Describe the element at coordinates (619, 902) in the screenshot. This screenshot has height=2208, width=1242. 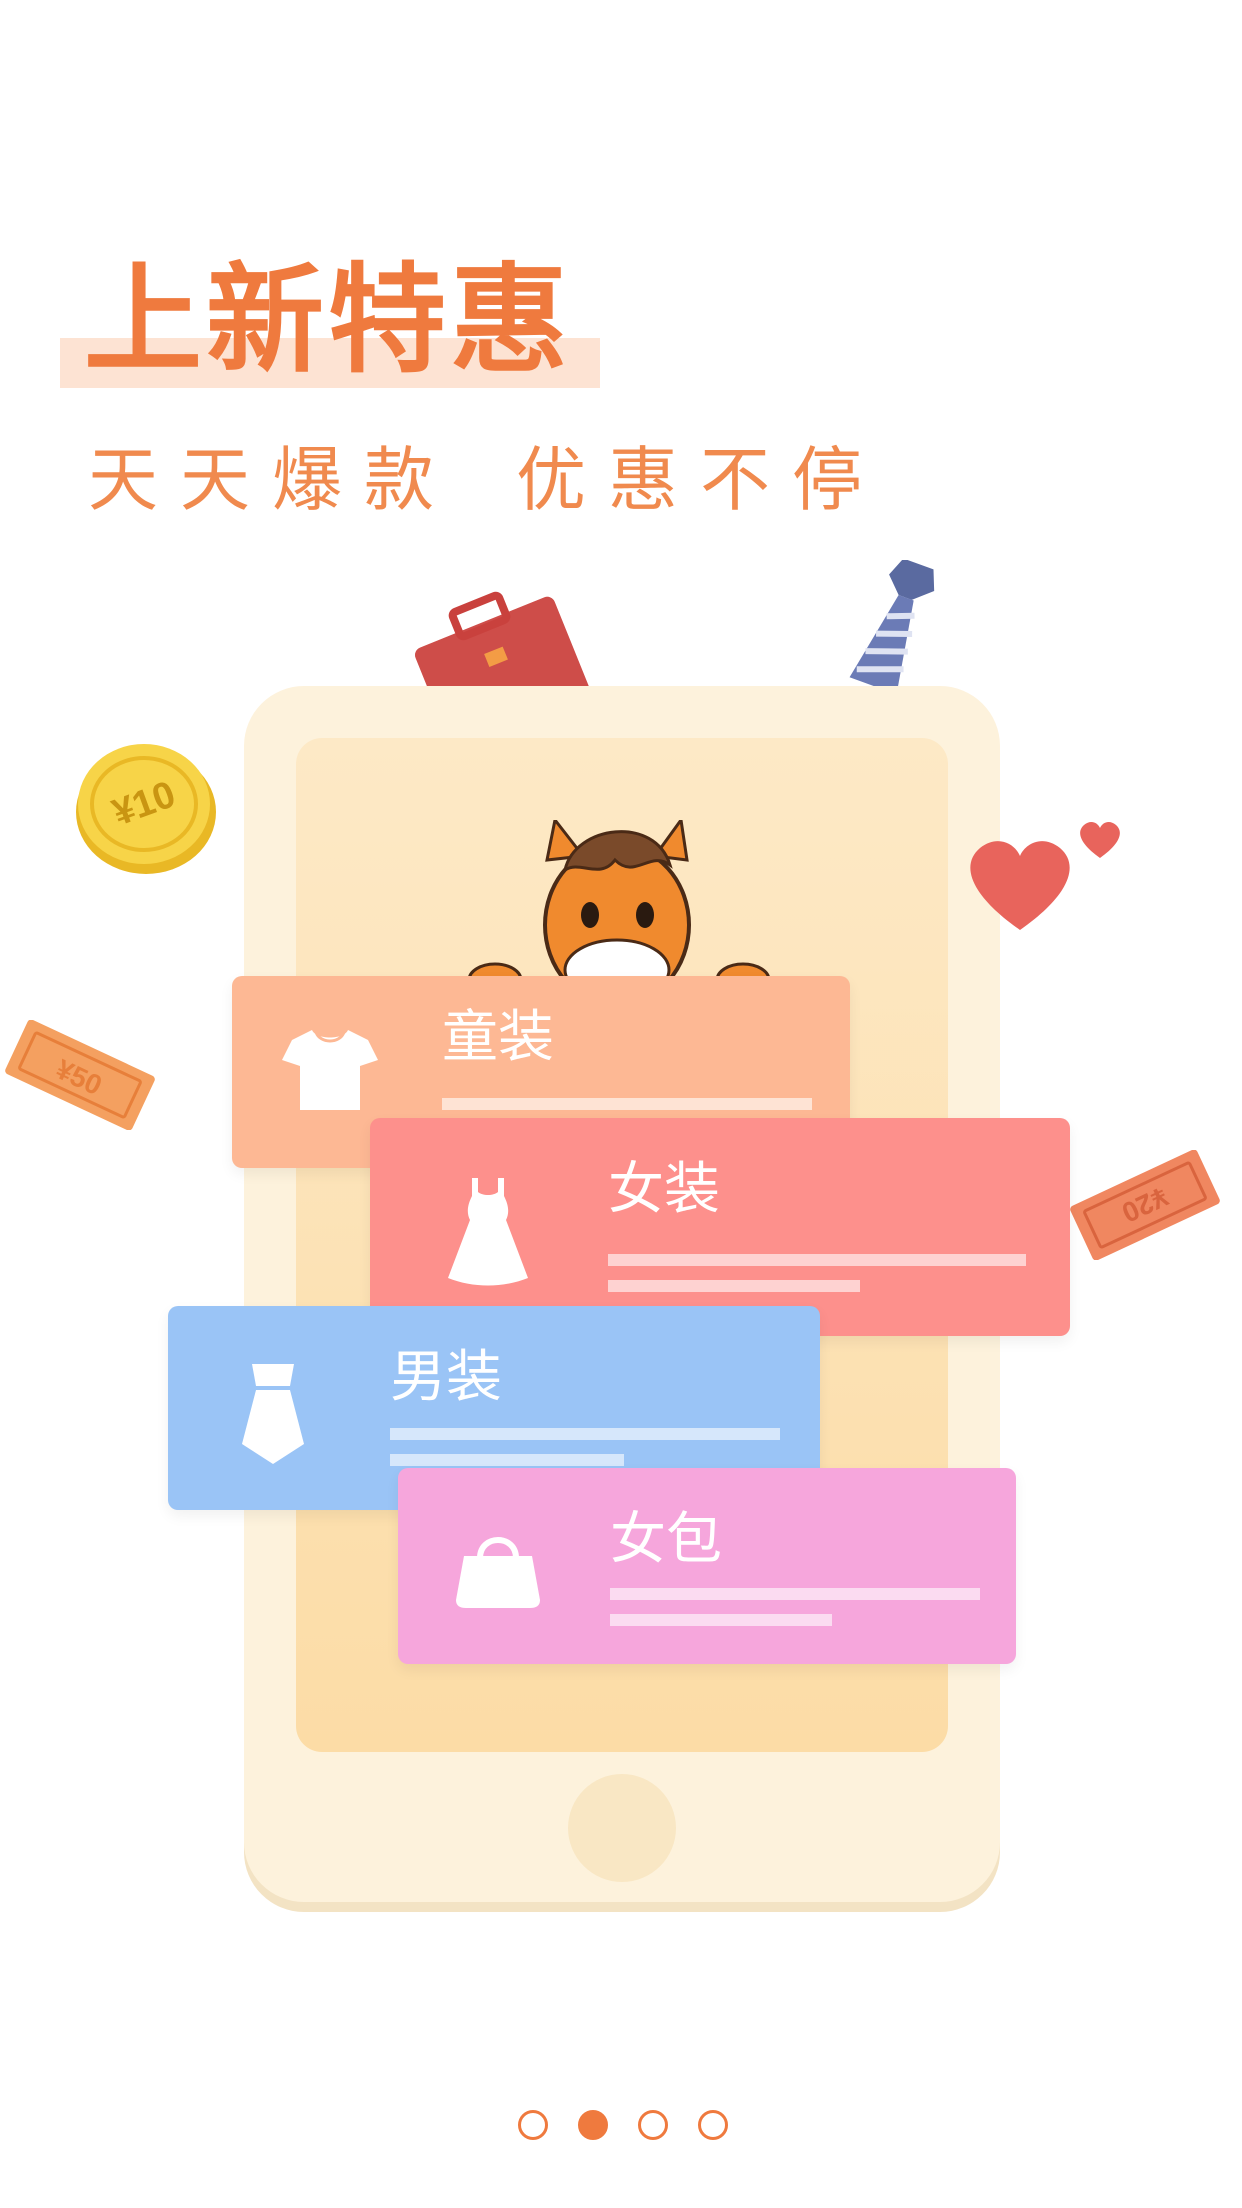
I see `horse-mascot-icon` at that location.